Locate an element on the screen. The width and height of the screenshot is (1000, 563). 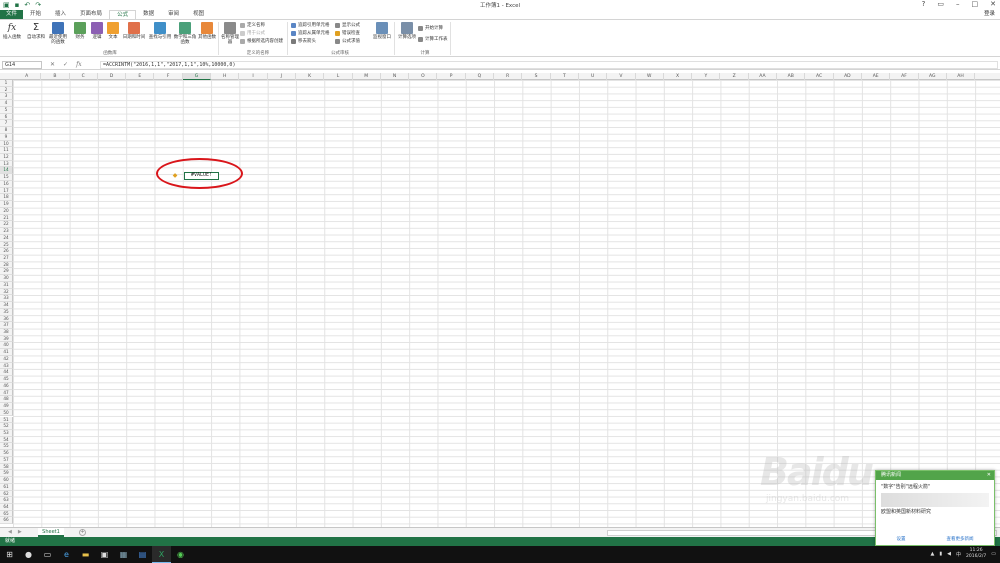
row-header: 59 is located at coordinates (6, 474).